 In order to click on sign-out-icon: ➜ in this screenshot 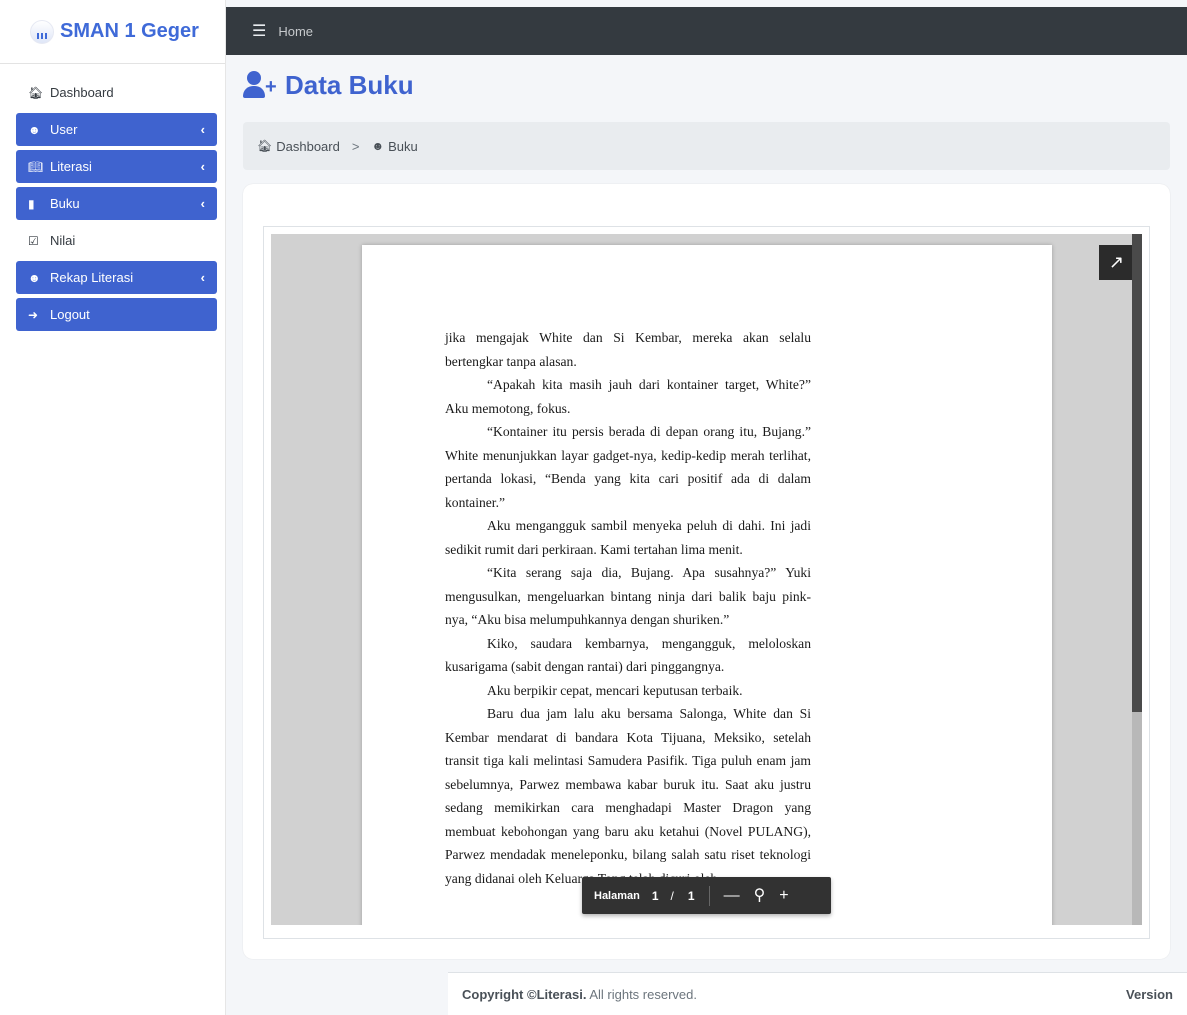, I will do `click(33, 314)`.